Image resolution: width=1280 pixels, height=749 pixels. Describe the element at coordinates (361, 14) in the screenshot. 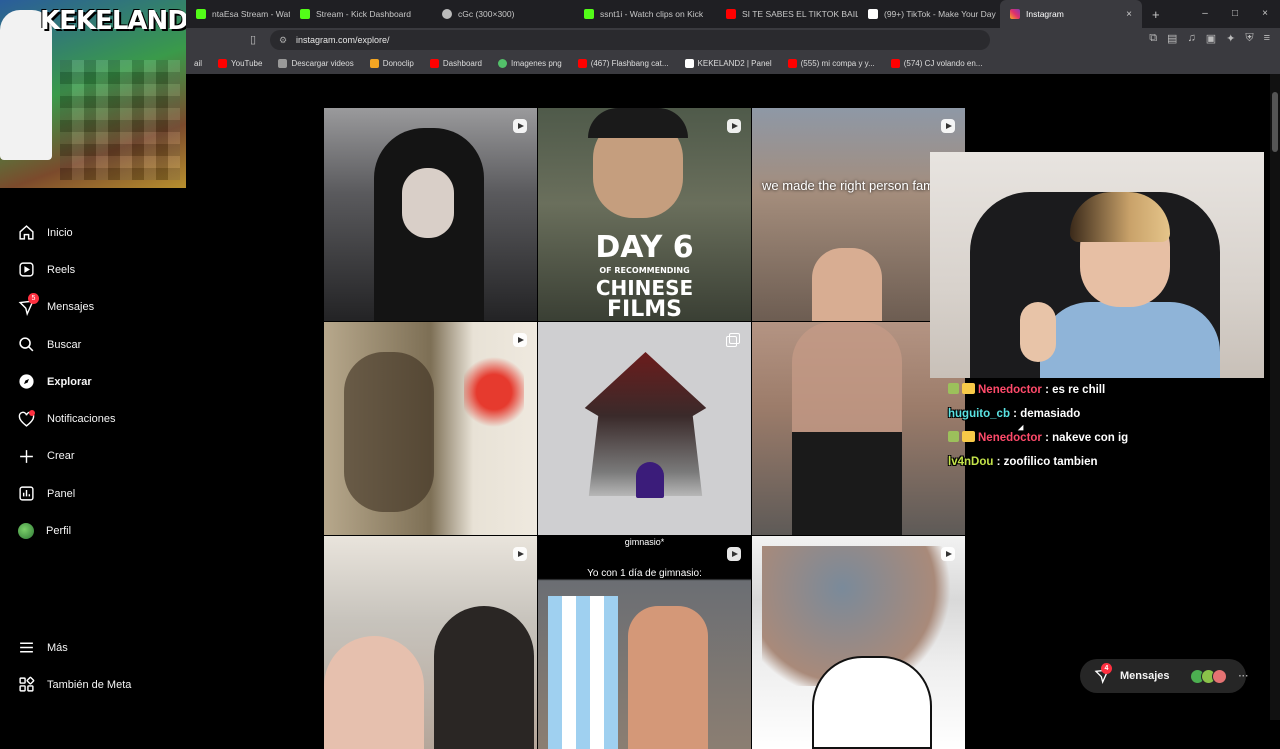

I see `browser-tab: Stream - Kick Dashboard` at that location.